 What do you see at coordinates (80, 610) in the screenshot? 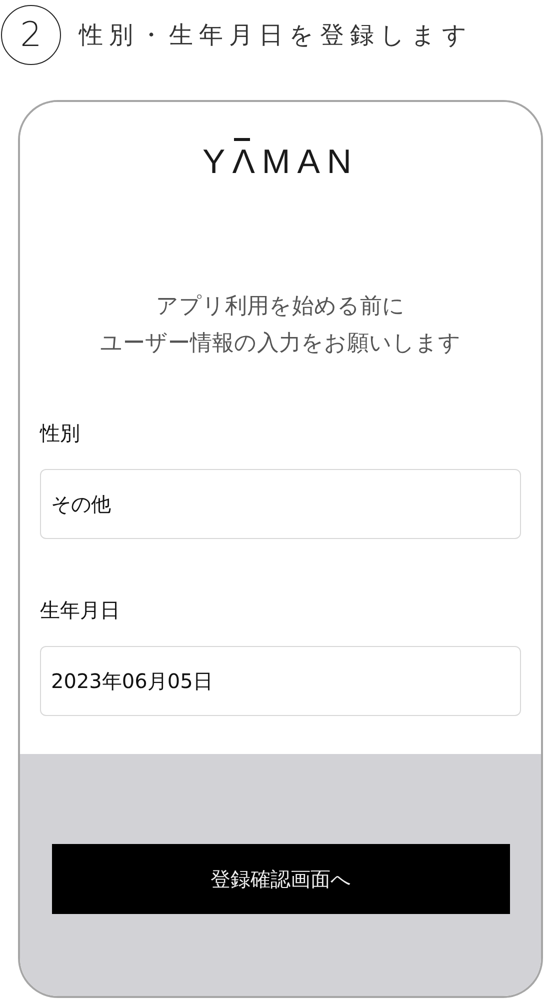
I see `field-label: 生年月日` at bounding box center [80, 610].